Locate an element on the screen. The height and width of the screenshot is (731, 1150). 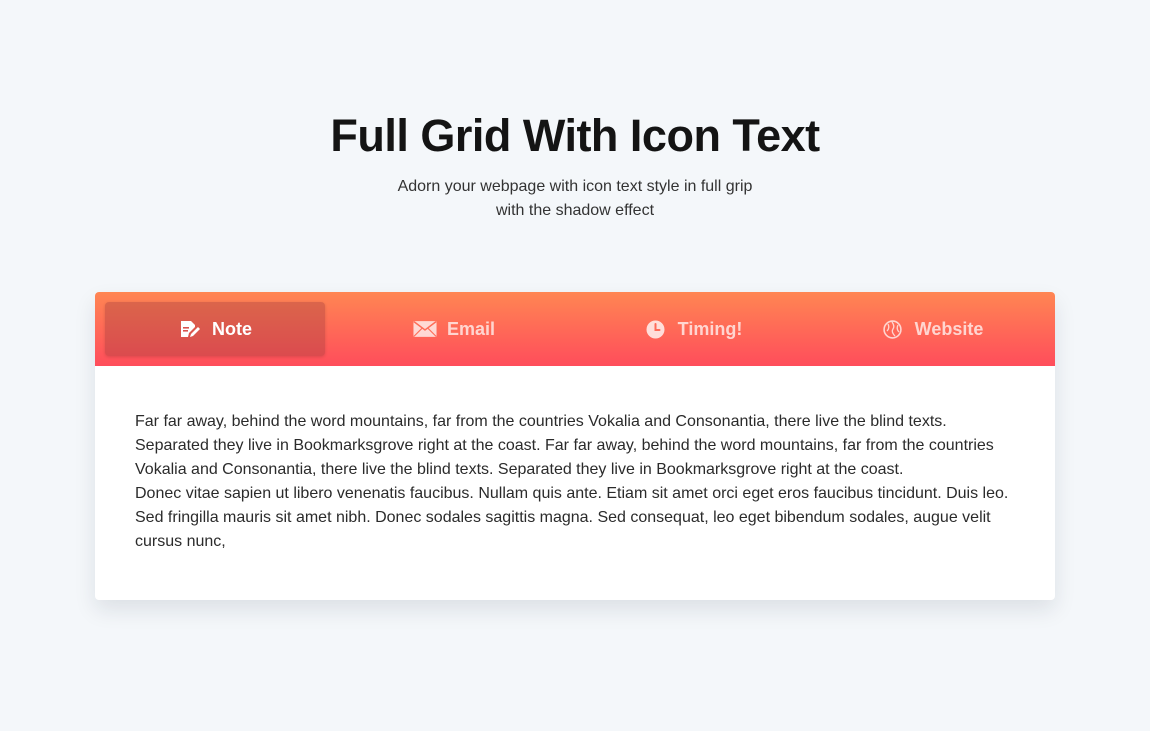
tab-email-label: Email is located at coordinates (471, 328).